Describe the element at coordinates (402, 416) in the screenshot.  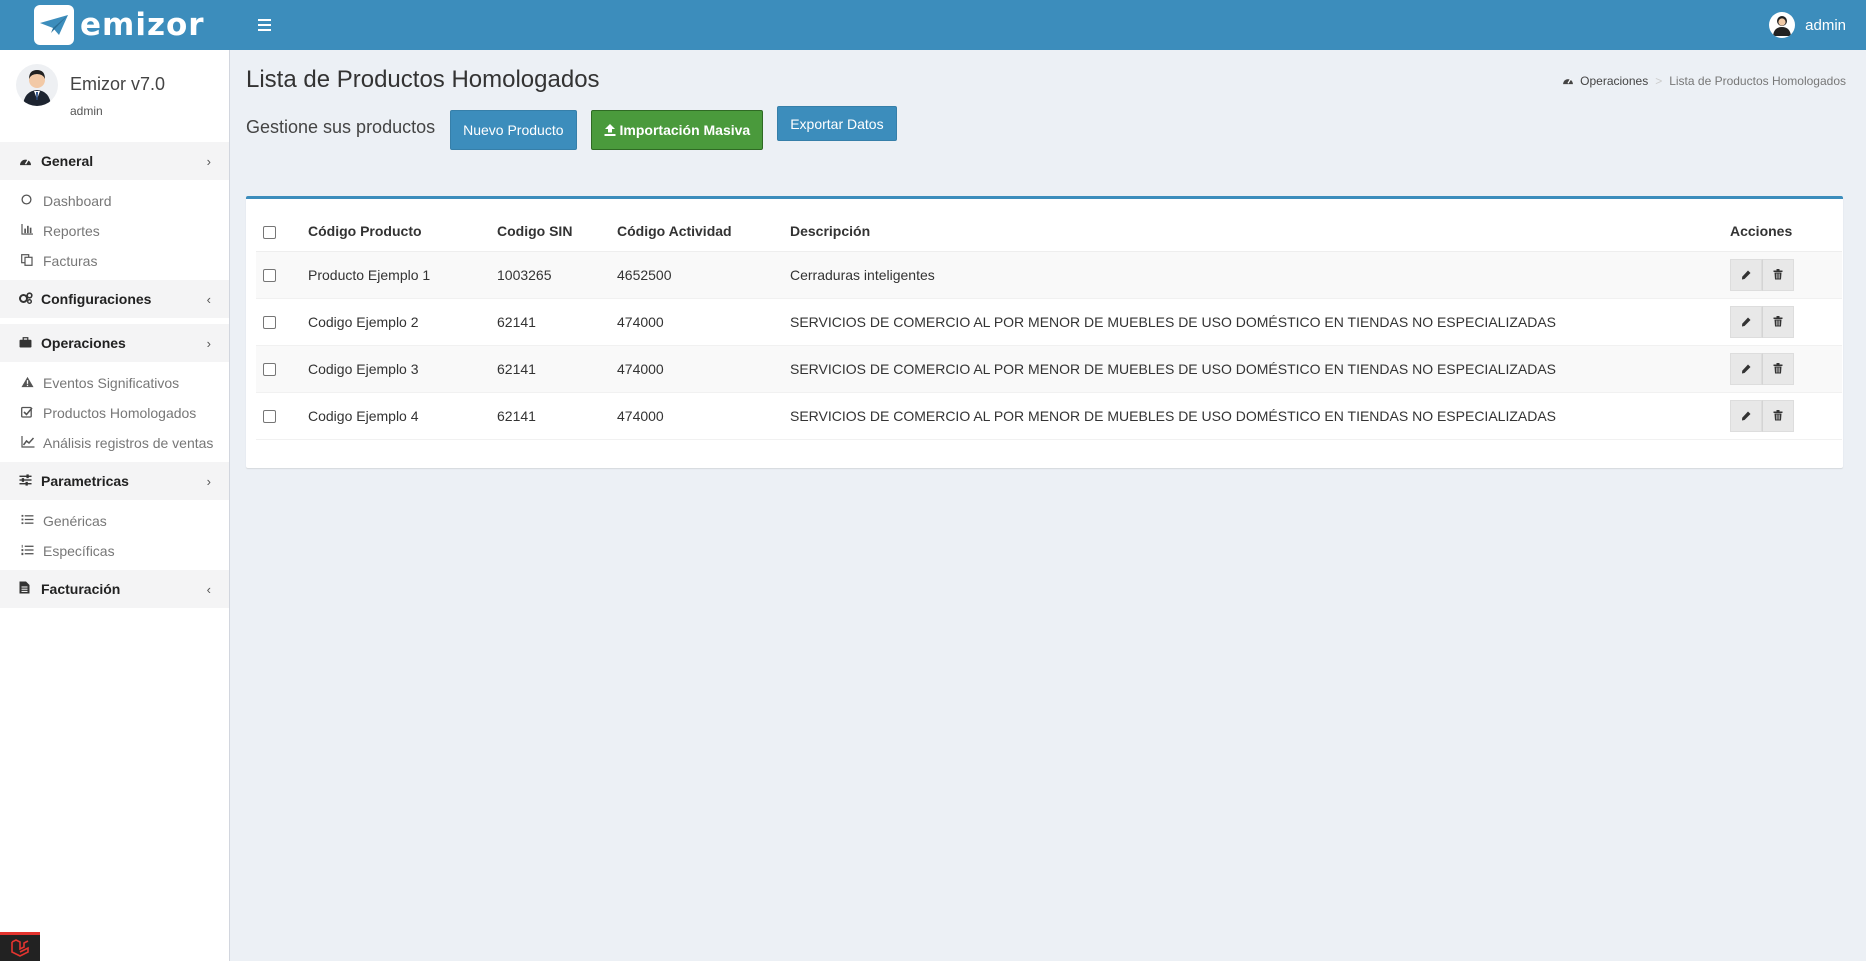
I see `cell-codigo-producto: Codigo Ejemplo 4` at that location.